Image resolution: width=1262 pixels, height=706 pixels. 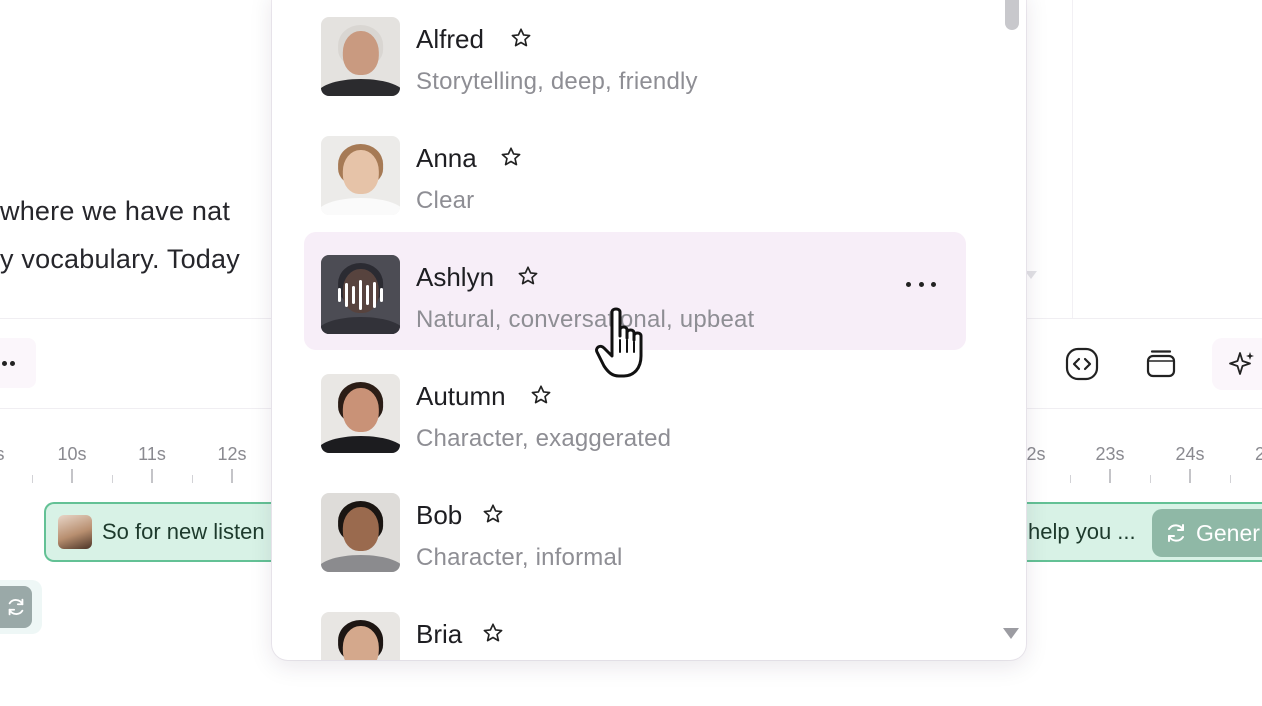 What do you see at coordinates (544, 438) in the screenshot?
I see `voice-description: Character, exaggerated` at bounding box center [544, 438].